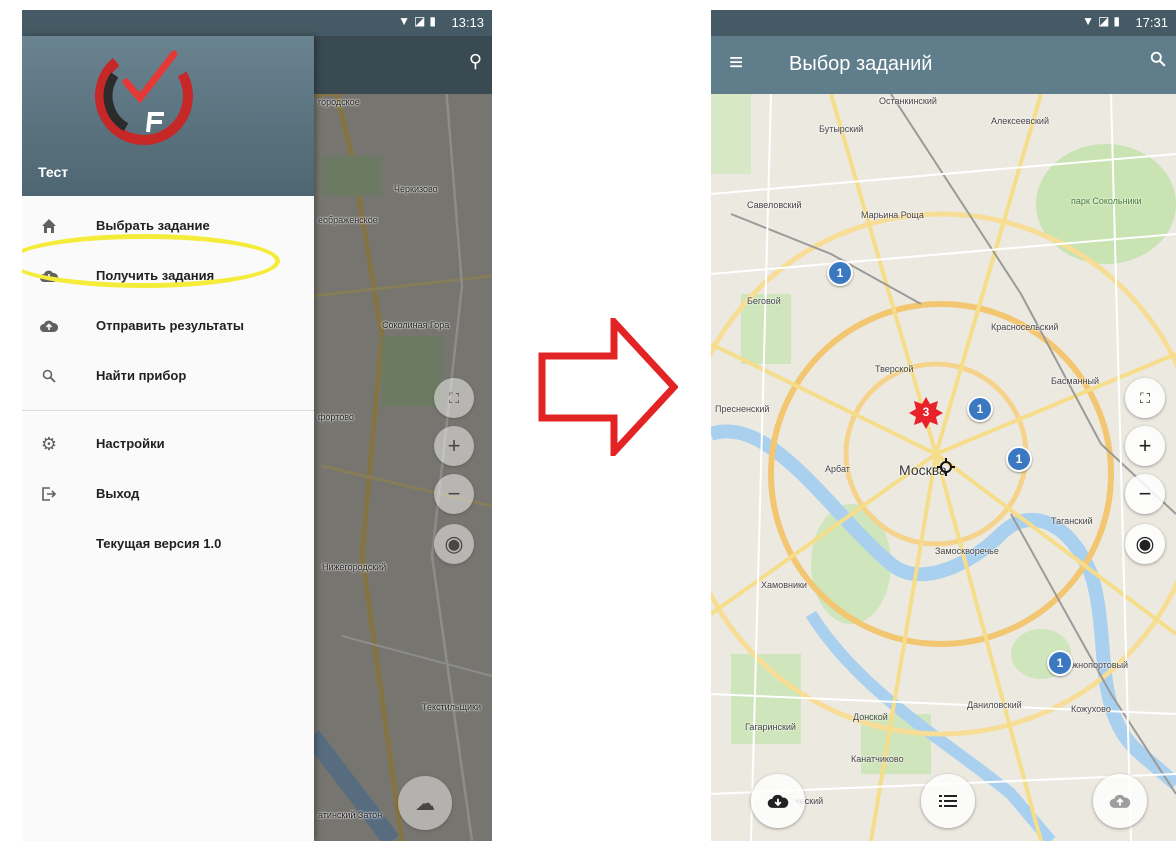  I want to click on map-label: Савеловский, so click(774, 205).